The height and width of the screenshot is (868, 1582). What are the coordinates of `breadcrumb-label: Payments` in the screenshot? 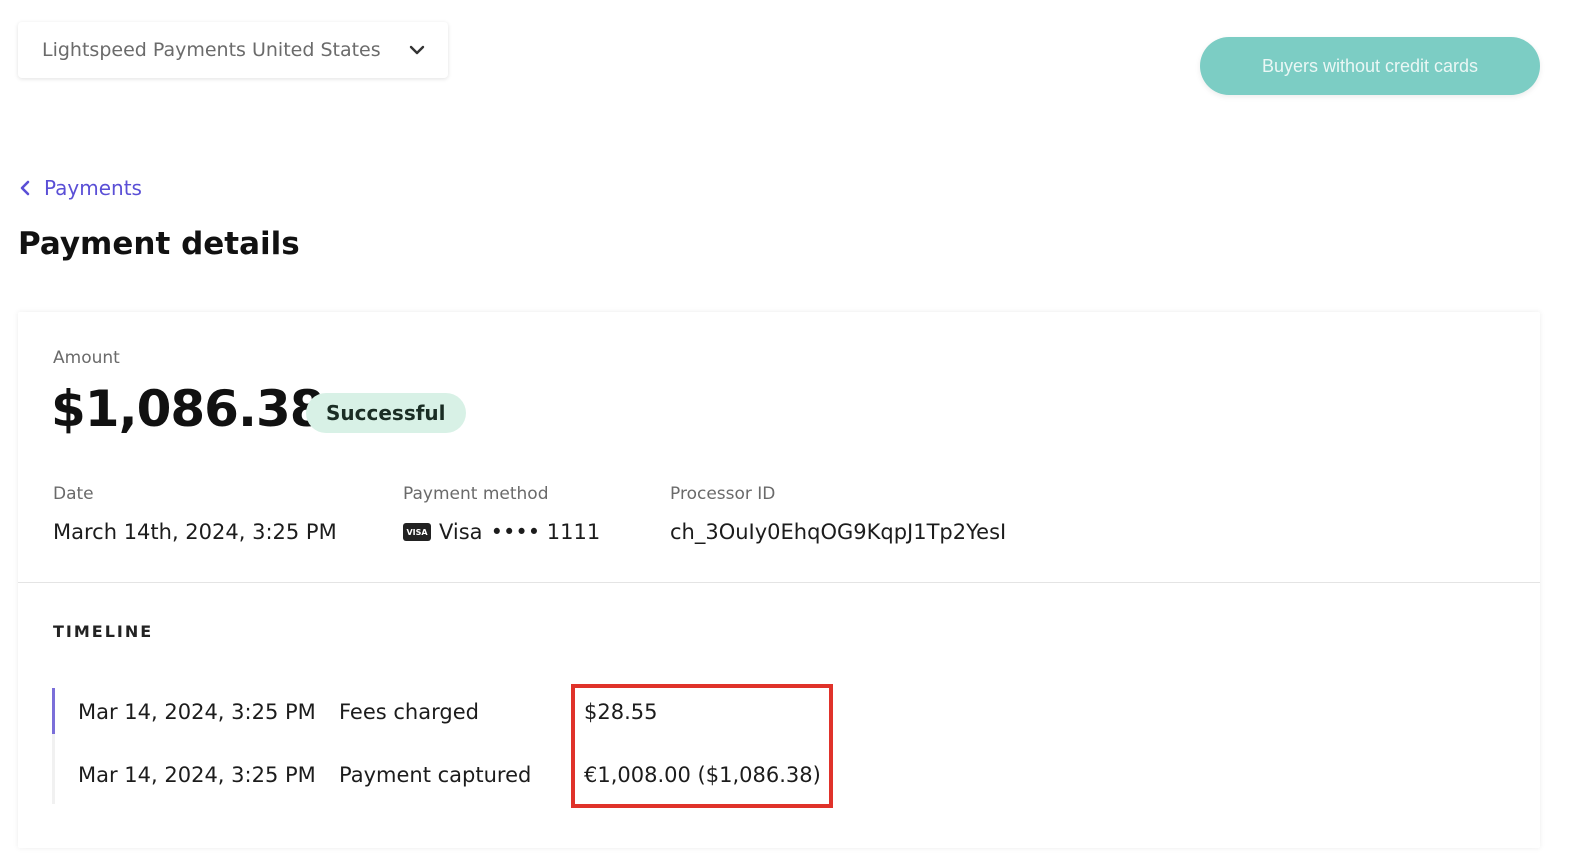 It's located at (93, 188).